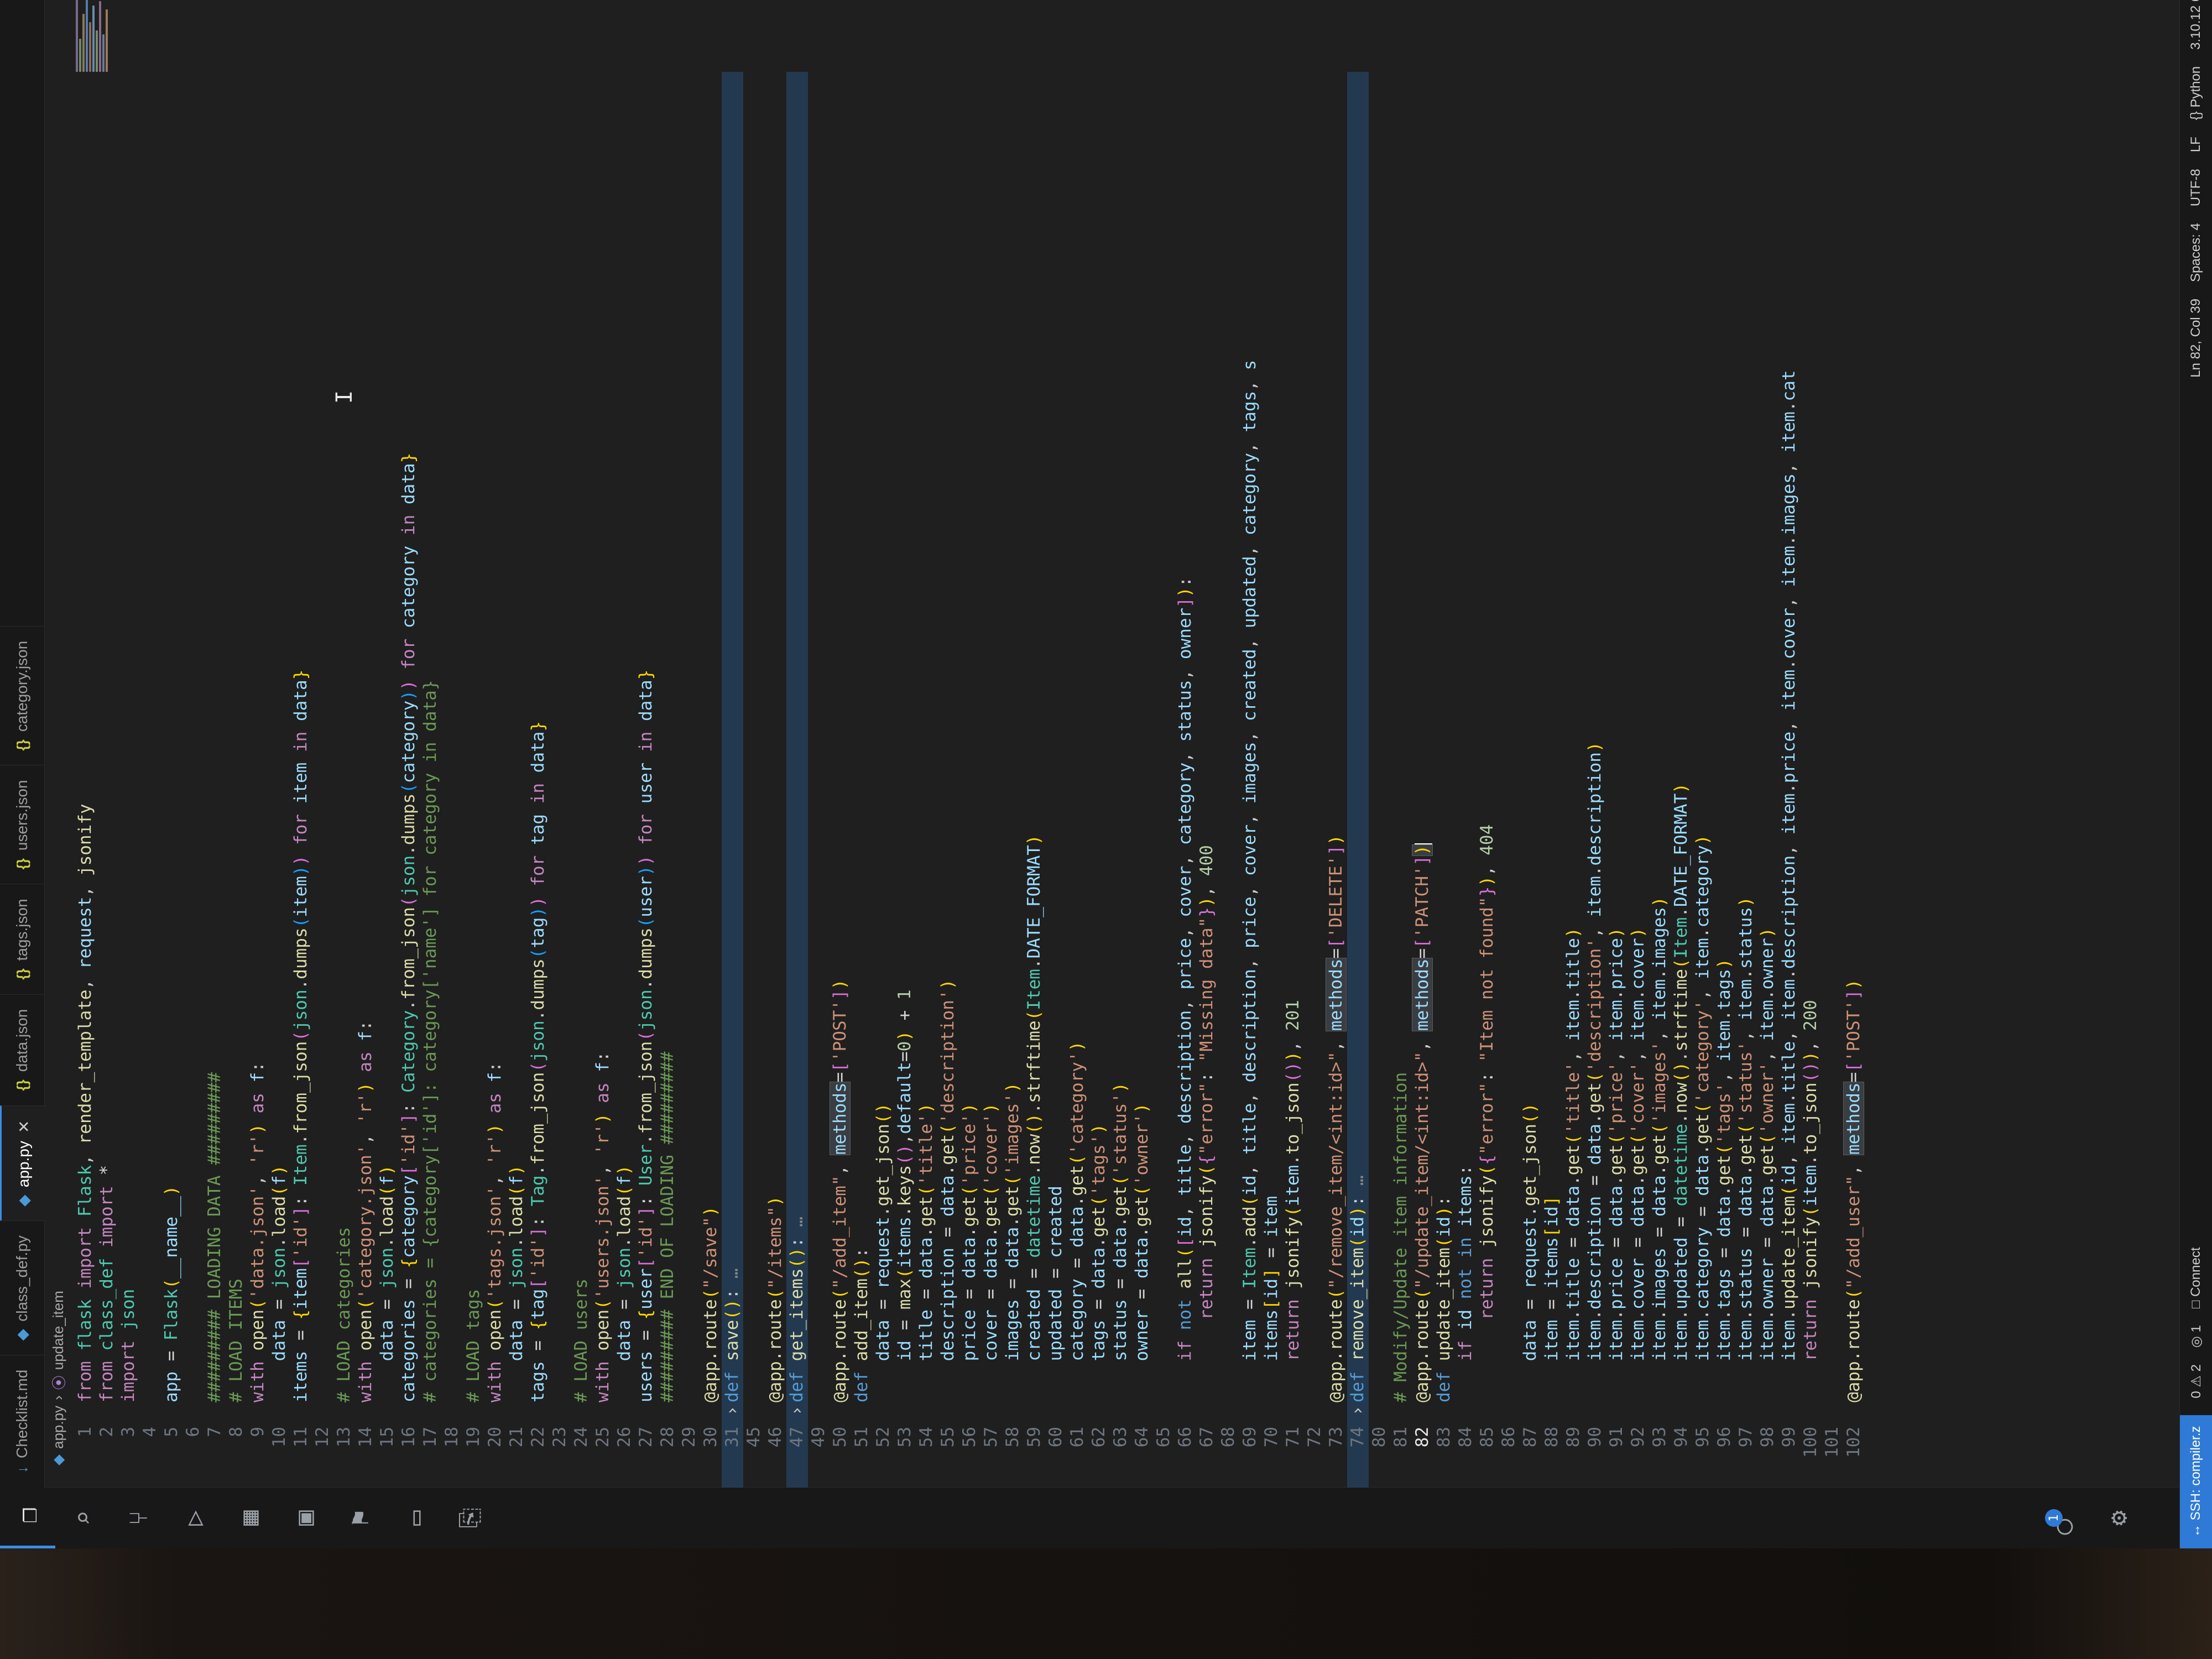  What do you see at coordinates (1832, 1443) in the screenshot?
I see `code-line: 101` at bounding box center [1832, 1443].